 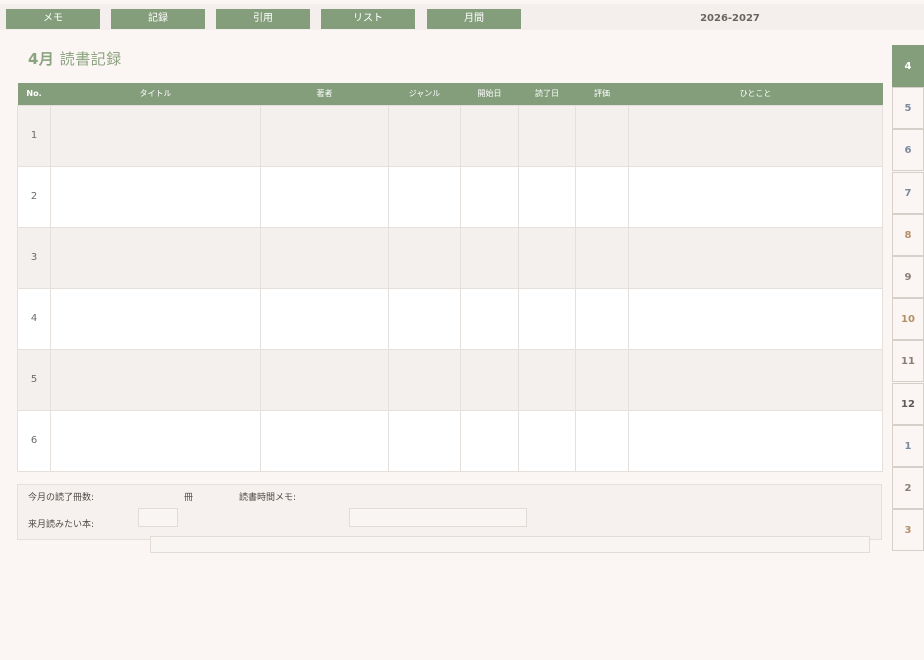 I want to click on month-tab-8: 8, so click(x=908, y=234).